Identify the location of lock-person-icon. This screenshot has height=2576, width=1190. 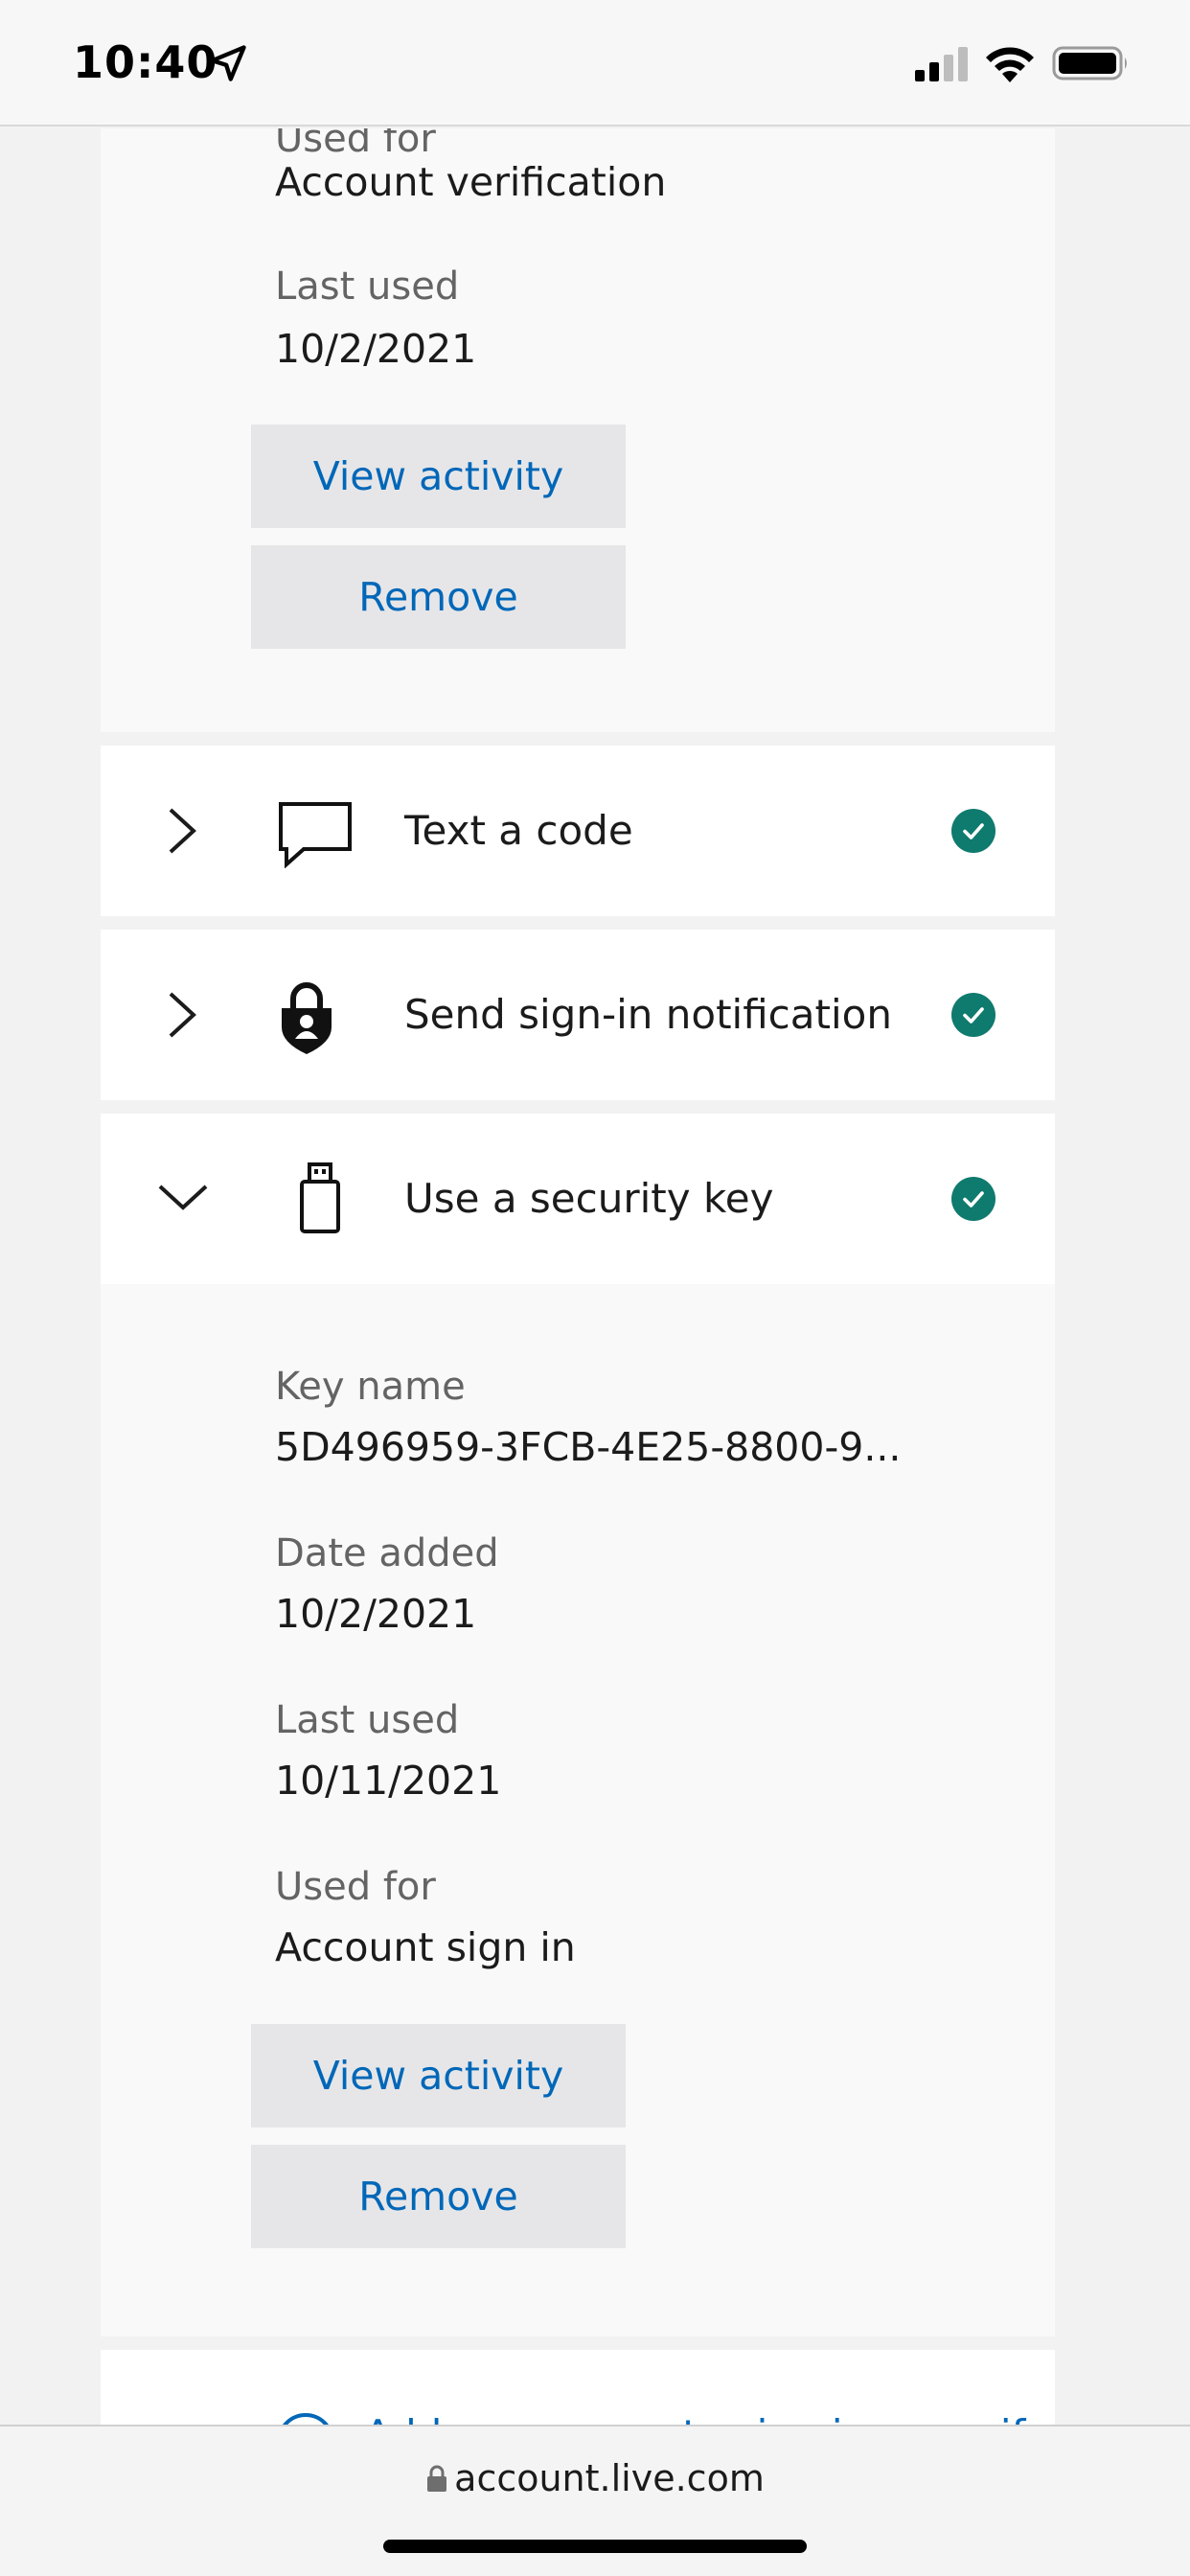
(307, 1018).